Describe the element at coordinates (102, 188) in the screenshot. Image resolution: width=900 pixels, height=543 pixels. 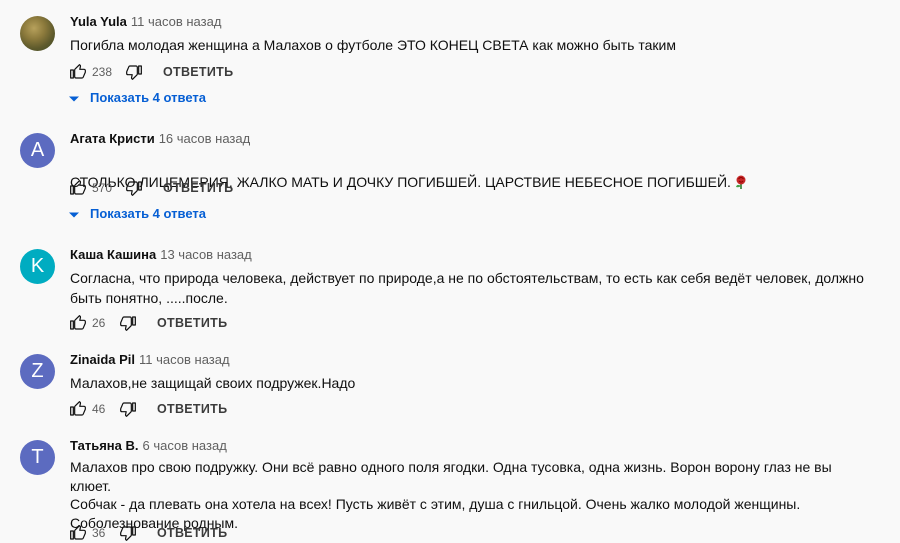
I see `like-count: 570` at that location.